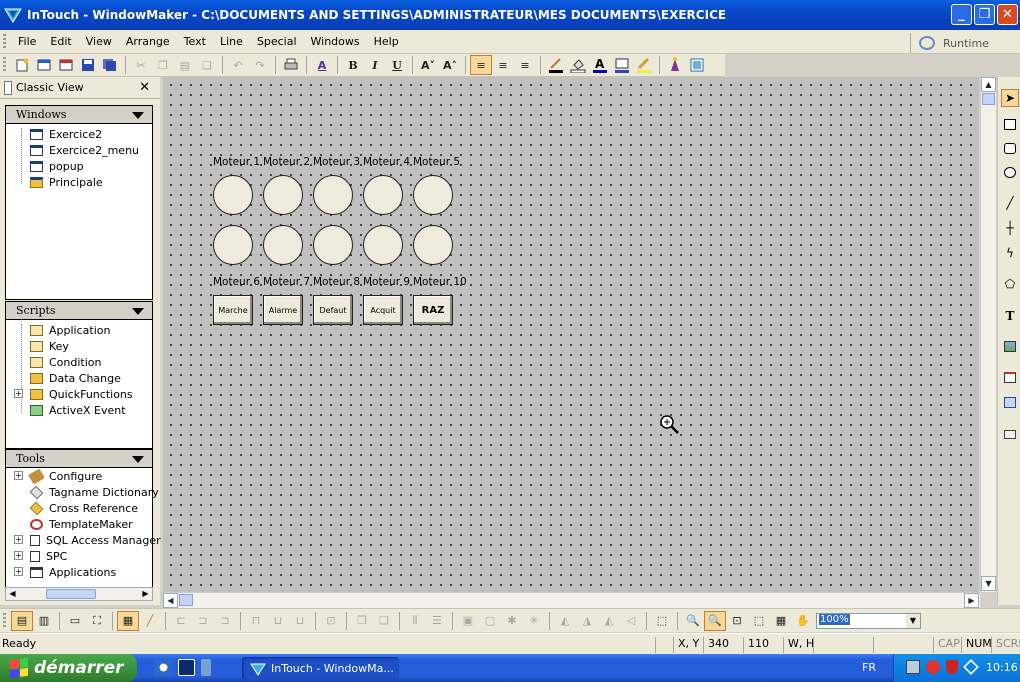  Describe the element at coordinates (300, 621) in the screenshot. I see `align-bottom-icon: ⊔` at that location.